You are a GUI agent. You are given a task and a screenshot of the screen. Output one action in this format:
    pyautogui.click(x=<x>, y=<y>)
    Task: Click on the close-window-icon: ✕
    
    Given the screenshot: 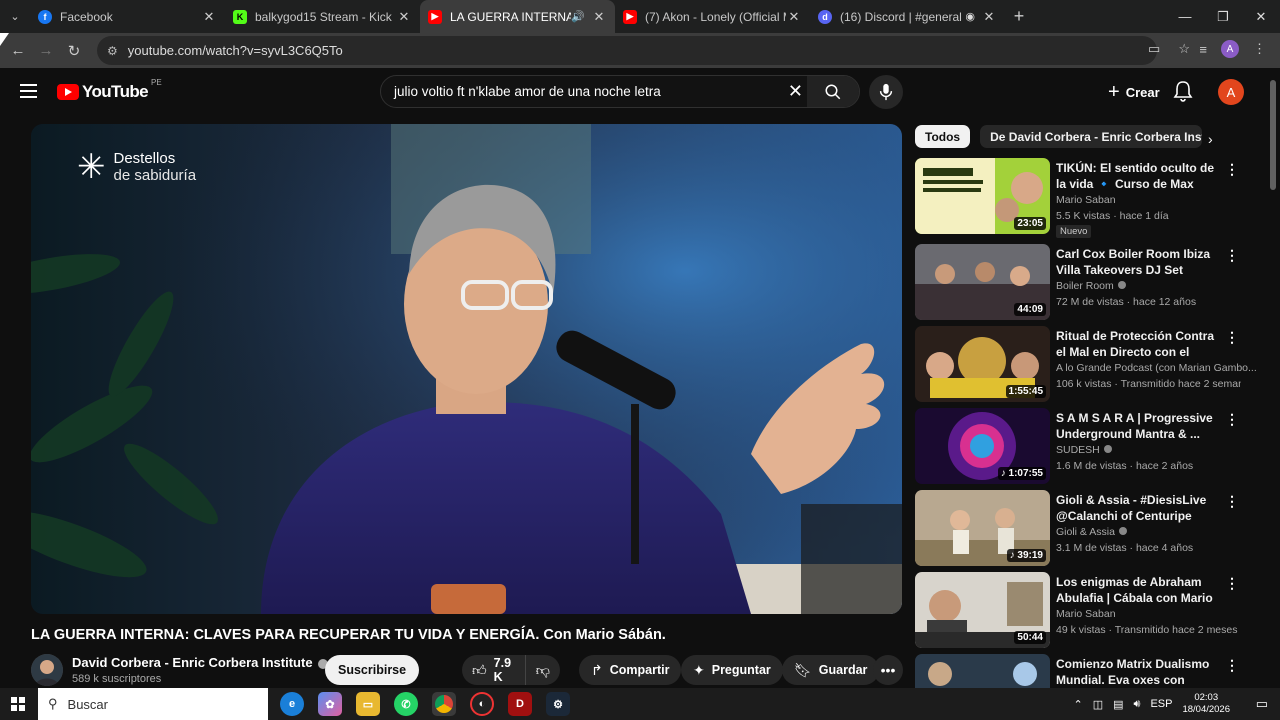 What is the action you would take?
    pyautogui.click(x=1261, y=16)
    